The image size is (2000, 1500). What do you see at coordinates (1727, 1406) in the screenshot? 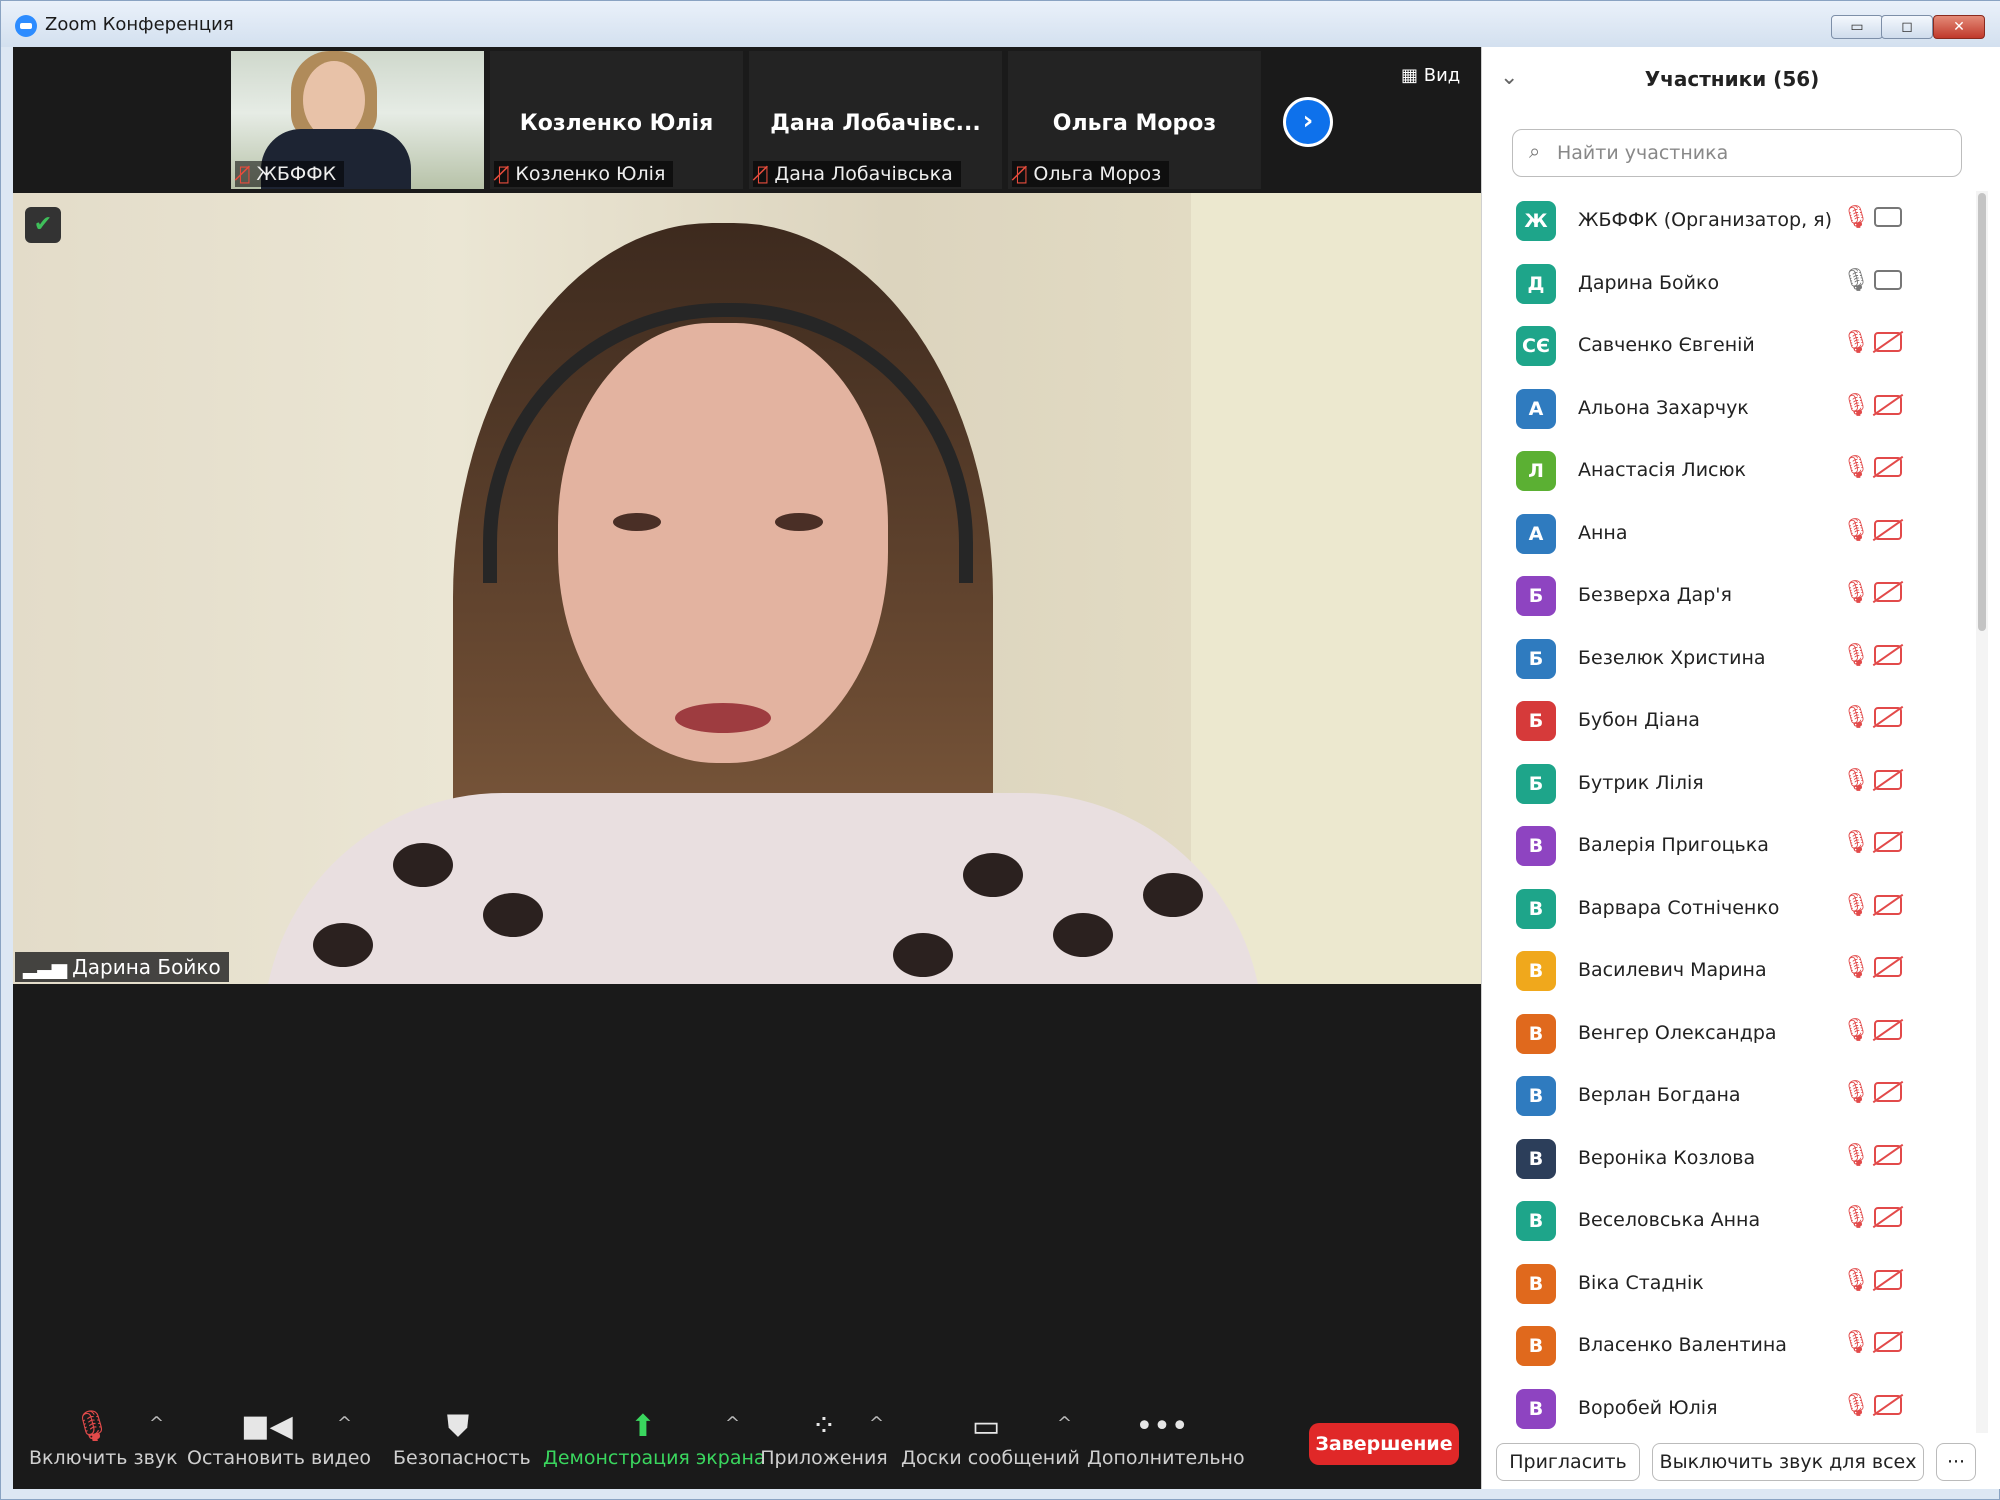
I see `participant-row: В Воробей Юлія 🎙` at bounding box center [1727, 1406].